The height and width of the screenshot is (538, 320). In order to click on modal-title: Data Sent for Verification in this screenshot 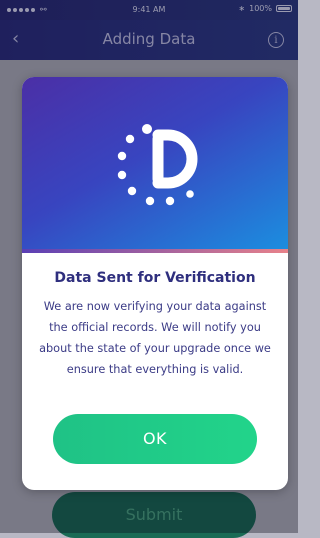, I will do `click(155, 278)`.